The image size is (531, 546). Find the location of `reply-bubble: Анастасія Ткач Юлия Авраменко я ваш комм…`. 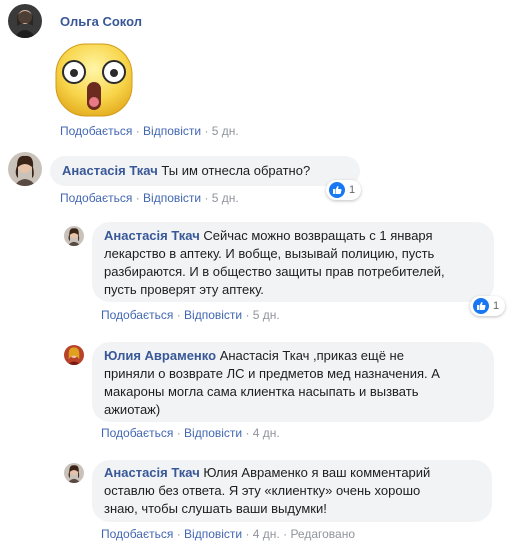

reply-bubble: Анастасія Ткач Юлия Авраменко я ваш комм… is located at coordinates (292, 491).